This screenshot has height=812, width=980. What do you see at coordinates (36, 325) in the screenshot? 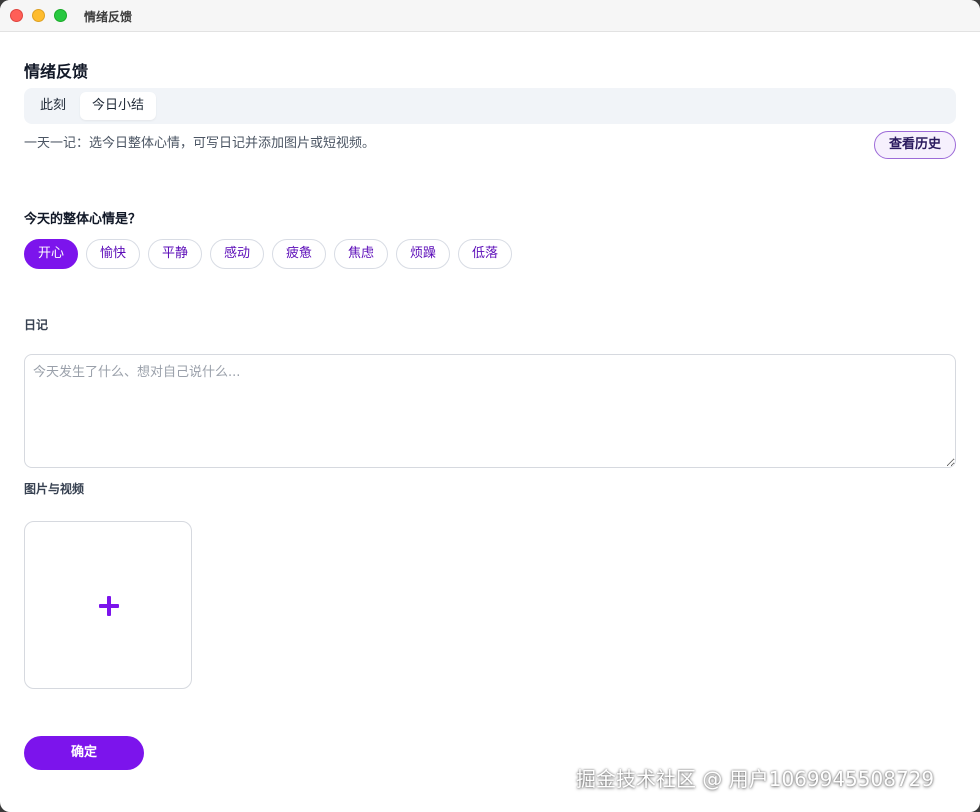
I see `diary-label: 日记` at bounding box center [36, 325].